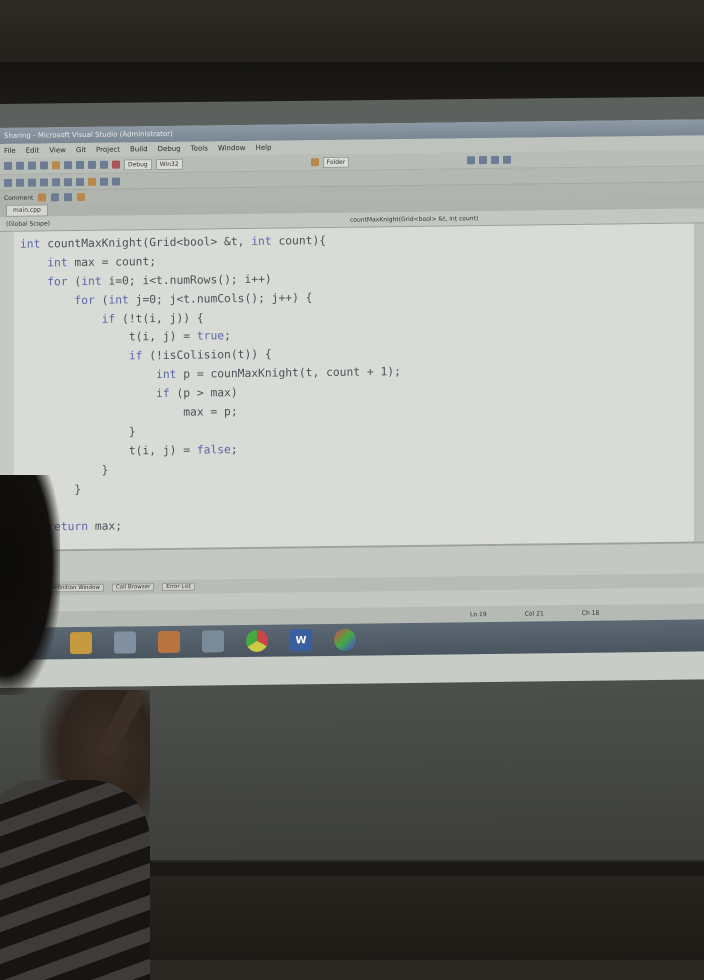 This screenshot has height=980, width=704. What do you see at coordinates (178, 587) in the screenshot?
I see `tab-error-list: Error List` at bounding box center [178, 587].